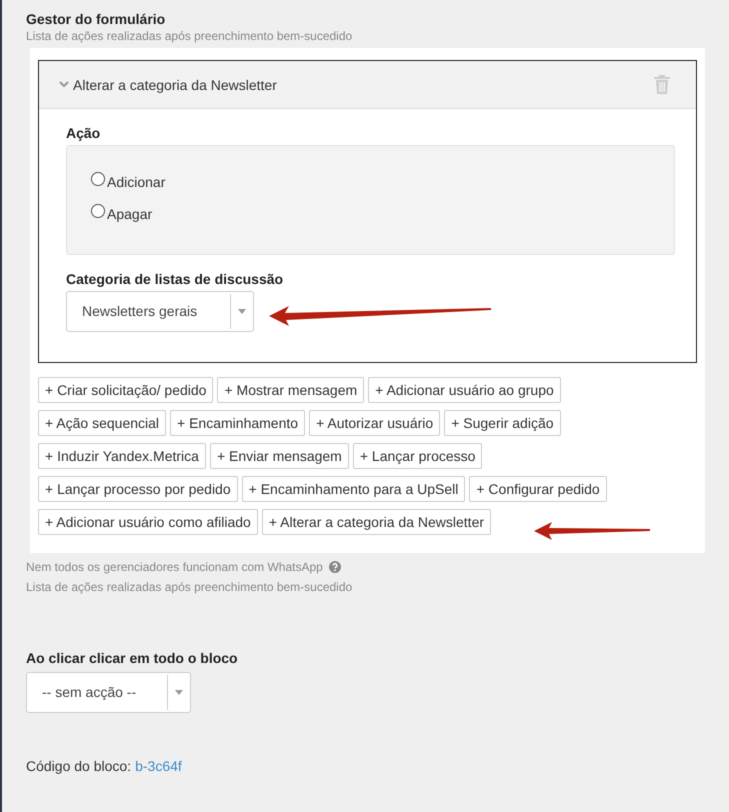  What do you see at coordinates (79, 766) in the screenshot?
I see `code-label: Código do bloco:` at bounding box center [79, 766].